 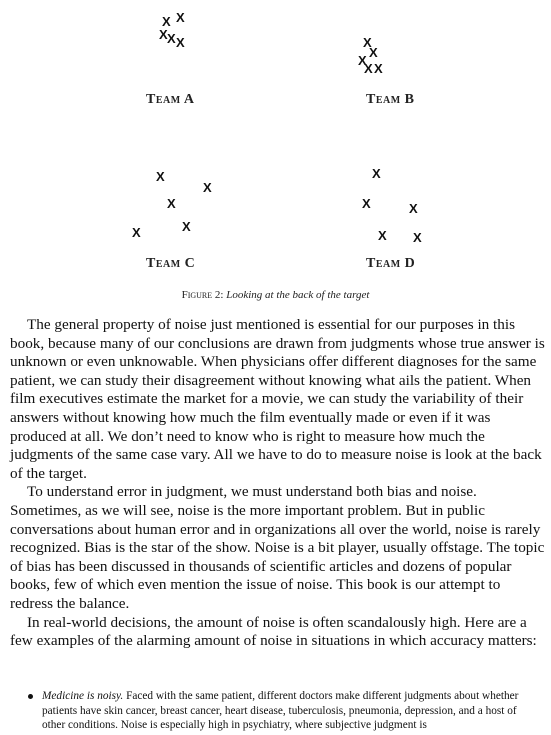 What do you see at coordinates (202, 295) in the screenshot?
I see `figure-number: Figure 2:` at bounding box center [202, 295].